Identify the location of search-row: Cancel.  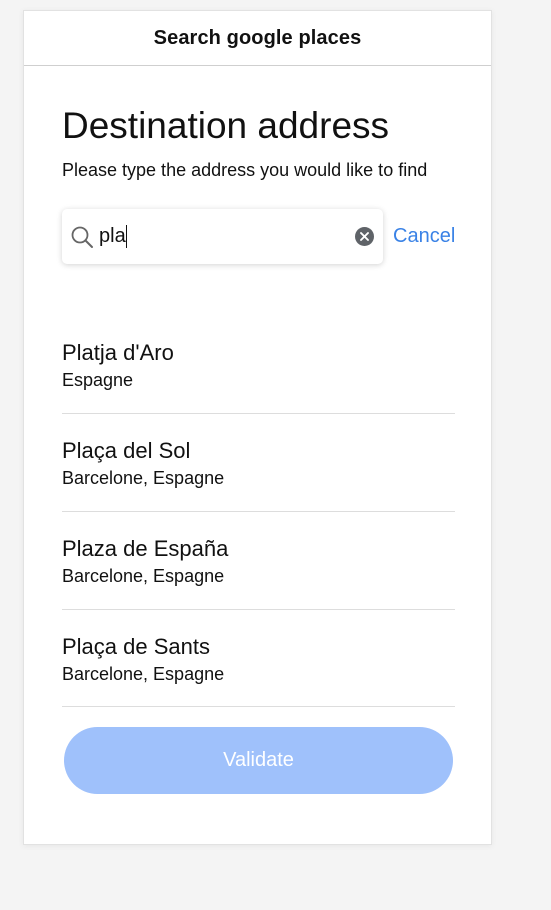
(258, 236).